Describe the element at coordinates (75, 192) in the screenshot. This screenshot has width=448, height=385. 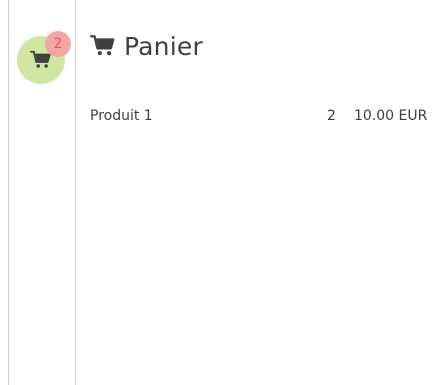
I see `sidebar-divider` at that location.